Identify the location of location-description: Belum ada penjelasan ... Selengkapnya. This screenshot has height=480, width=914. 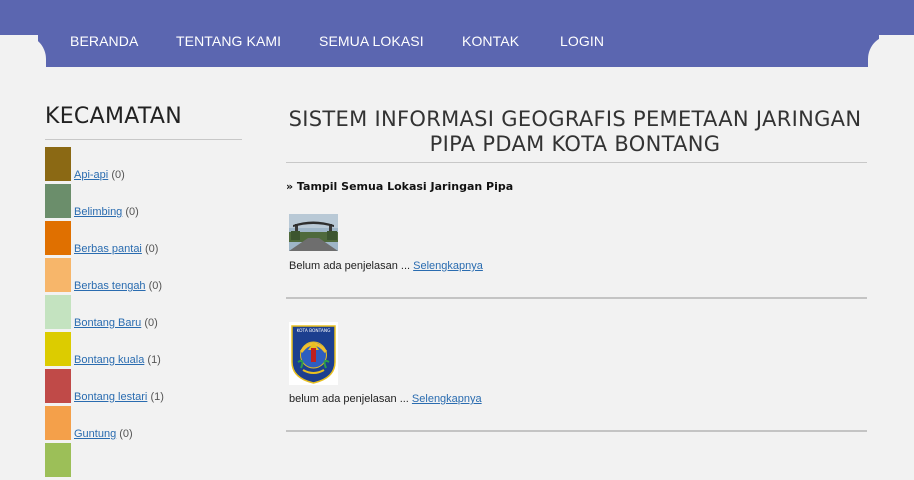
(386, 266).